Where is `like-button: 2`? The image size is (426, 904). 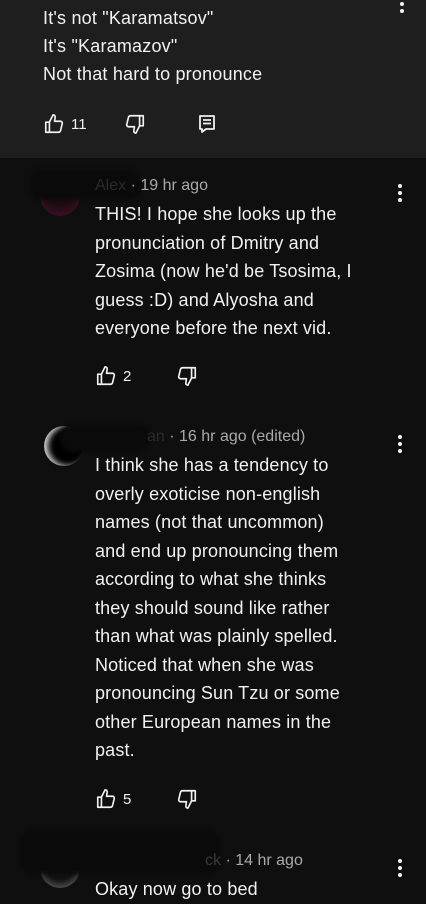 like-button: 2 is located at coordinates (113, 376).